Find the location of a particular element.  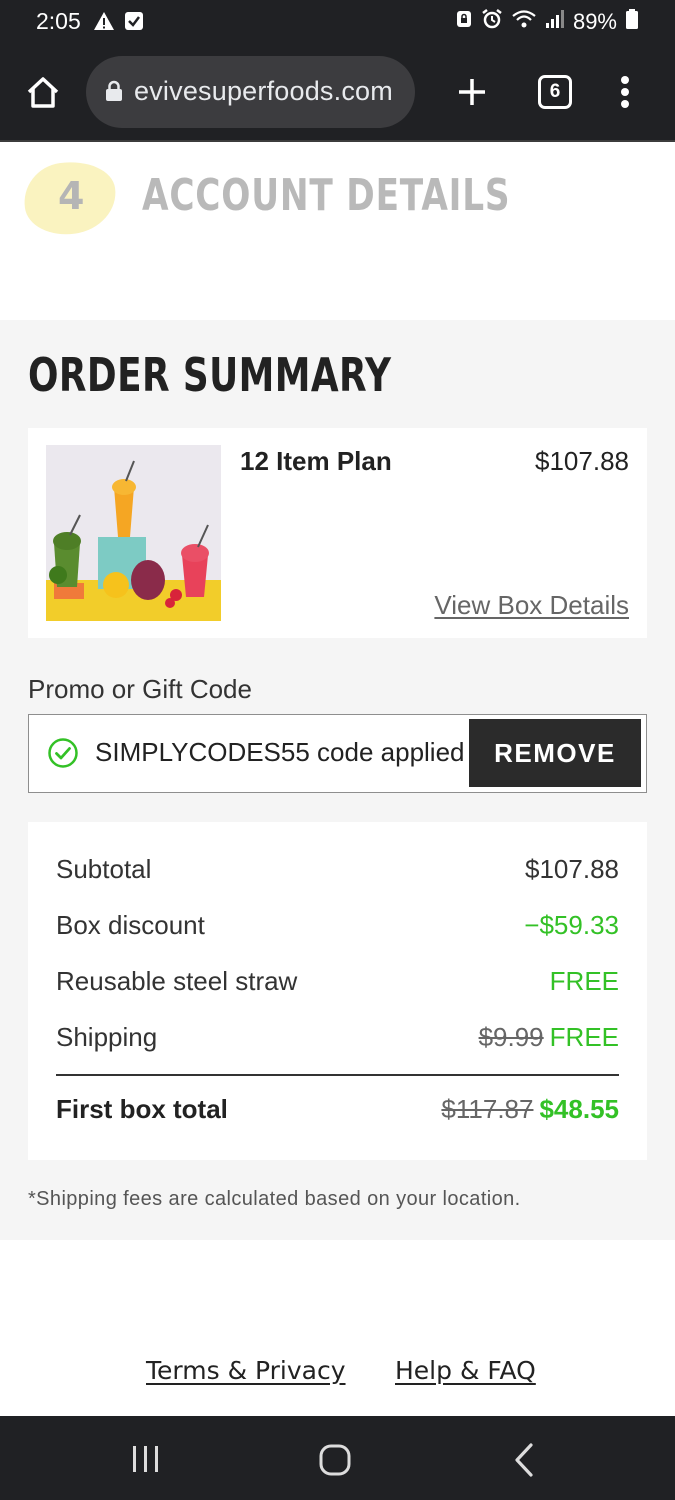

item-card: 12 Item Plan $107.88 View Box Details is located at coordinates (337, 533).